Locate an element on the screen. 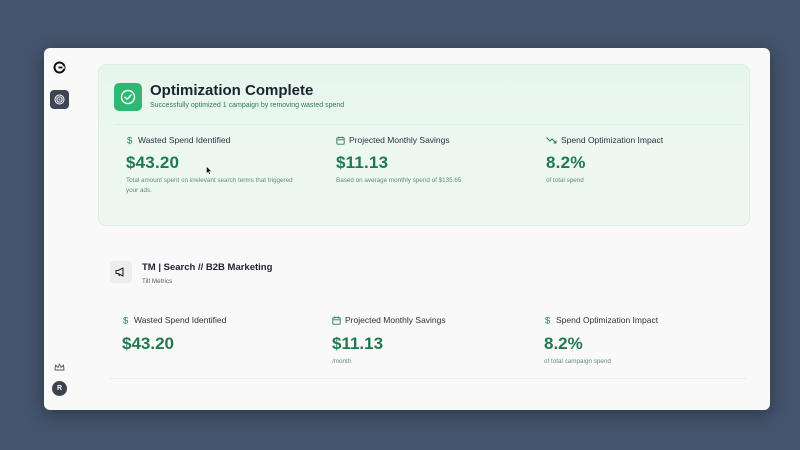 This screenshot has width=800, height=450. megaphone-icon is located at coordinates (119, 272).